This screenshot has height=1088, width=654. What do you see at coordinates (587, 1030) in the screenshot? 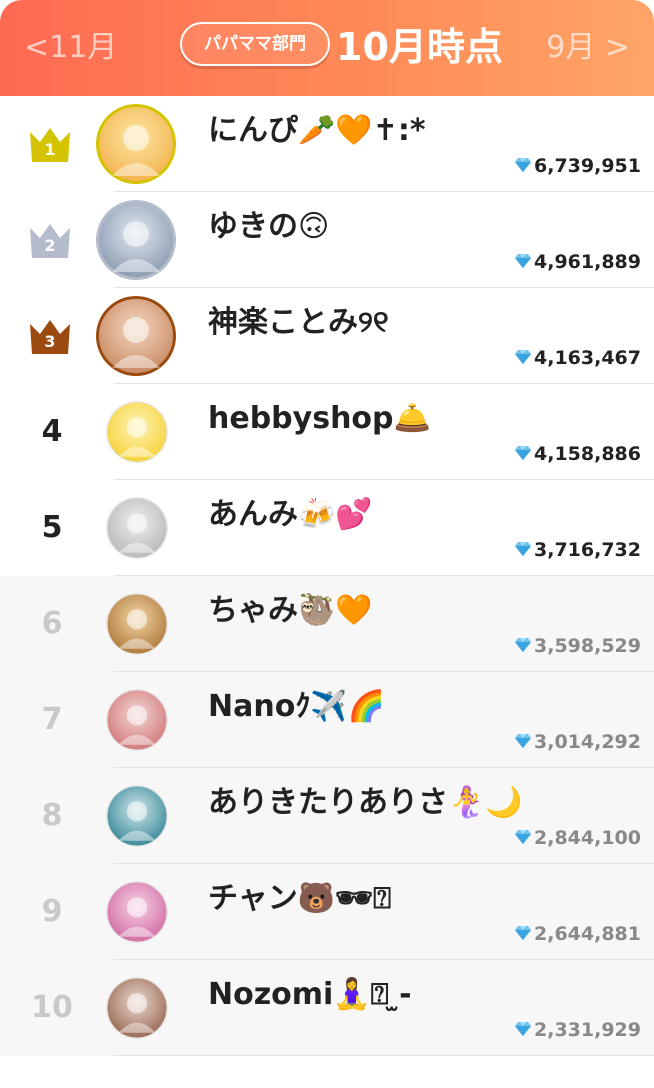
I see `score-value: 2,331,929` at bounding box center [587, 1030].